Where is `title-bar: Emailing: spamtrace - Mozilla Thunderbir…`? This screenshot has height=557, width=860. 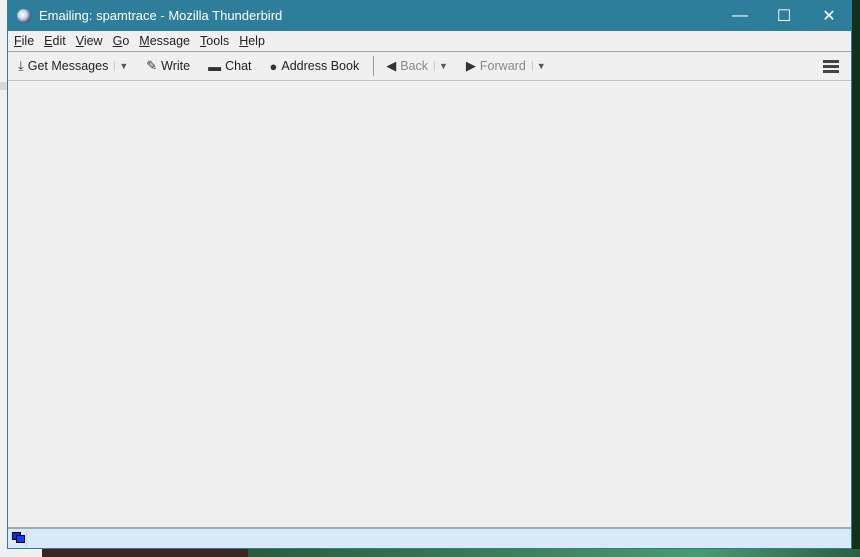
title-bar: Emailing: spamtrace - Mozilla Thunderbir… is located at coordinates (429, 15).